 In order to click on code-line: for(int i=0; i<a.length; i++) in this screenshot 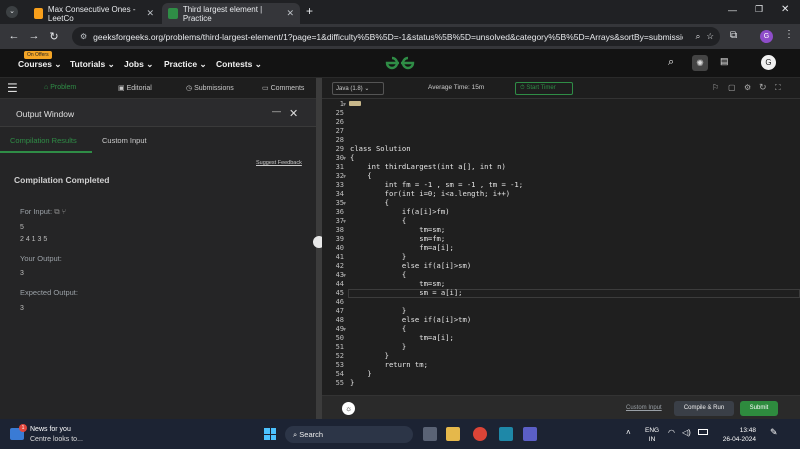, I will do `click(430, 193)`.